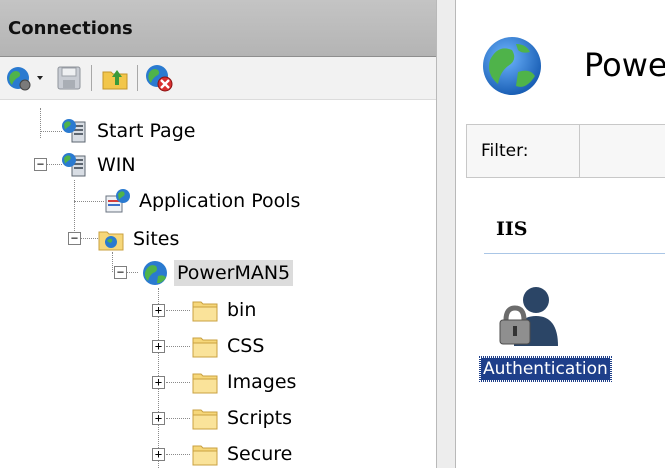 Image resolution: width=665 pixels, height=468 pixels. I want to click on tree-label: Start Page, so click(146, 131).